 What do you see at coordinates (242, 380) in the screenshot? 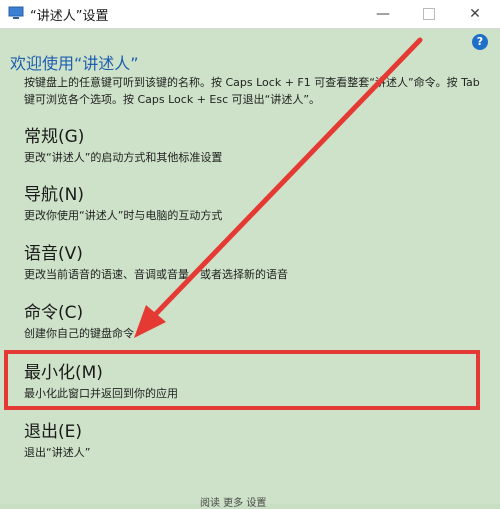
I see `highlight-annotation-box` at bounding box center [242, 380].